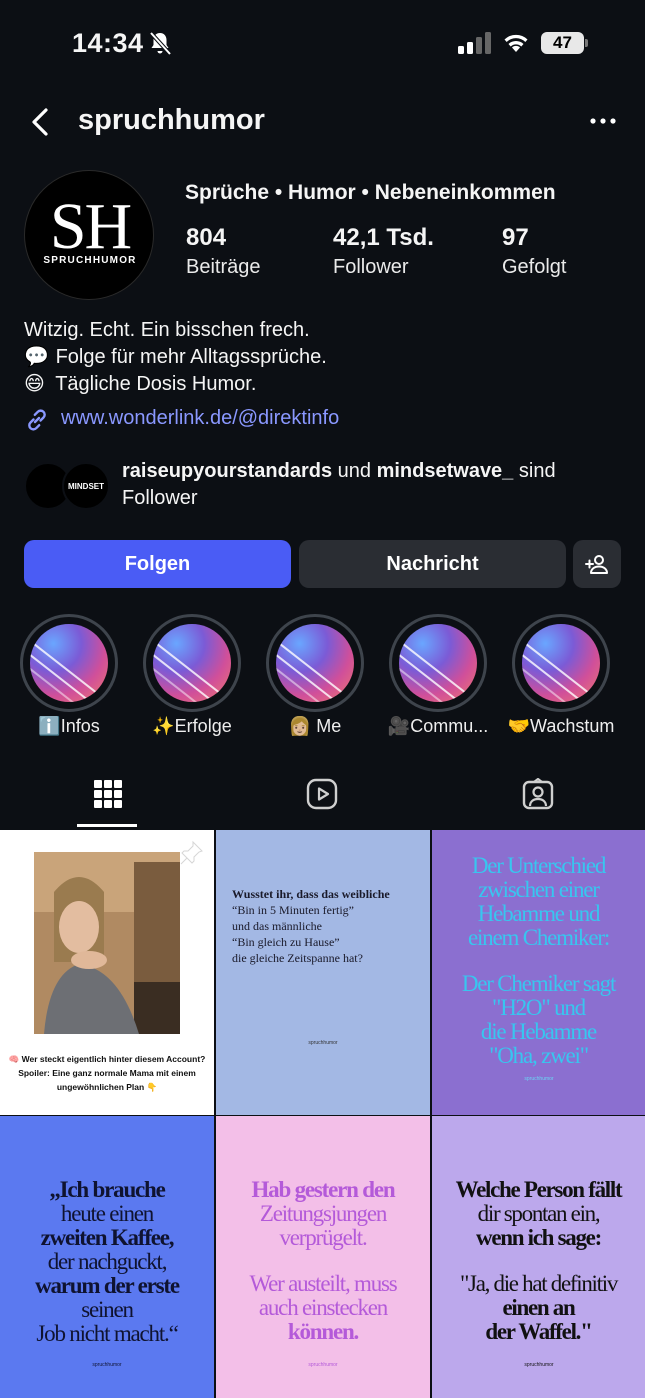  I want to click on followed-suffix-1: sind, so click(537, 471).